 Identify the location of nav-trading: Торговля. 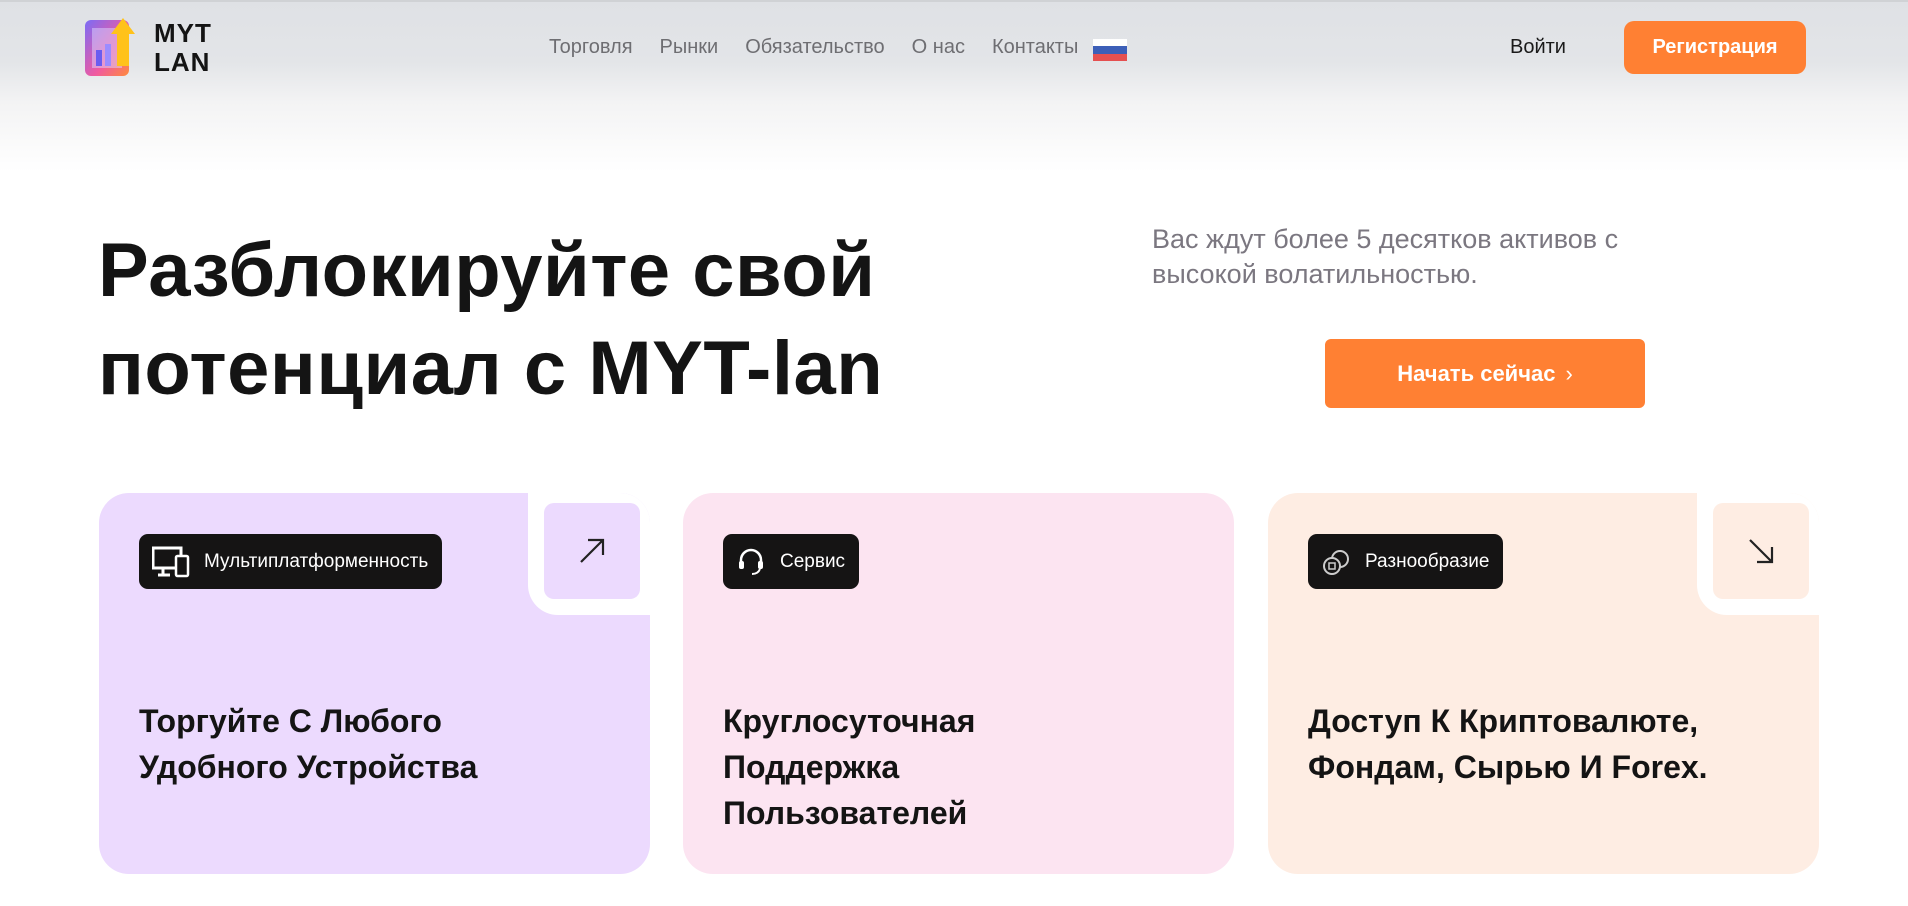
(591, 48).